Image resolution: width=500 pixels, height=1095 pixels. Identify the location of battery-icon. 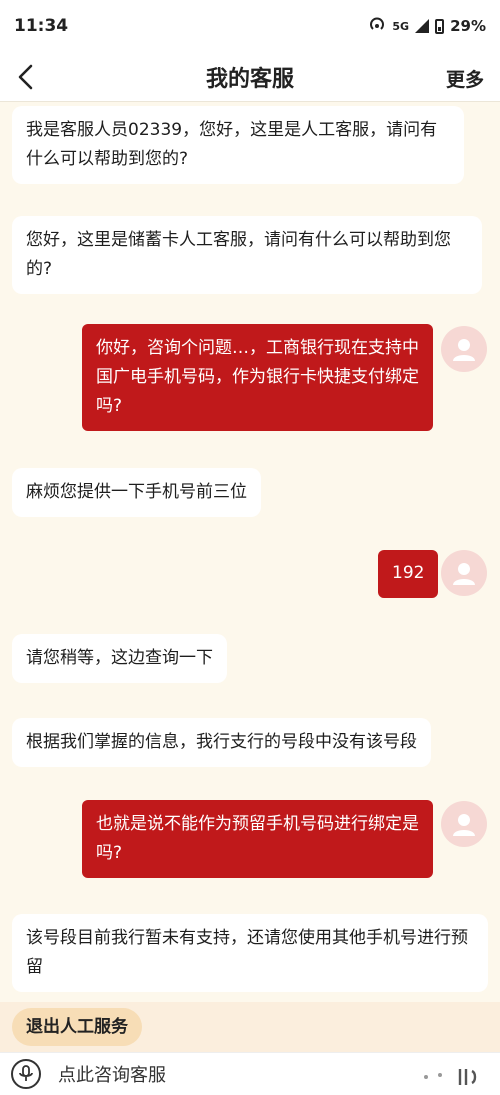
(440, 26).